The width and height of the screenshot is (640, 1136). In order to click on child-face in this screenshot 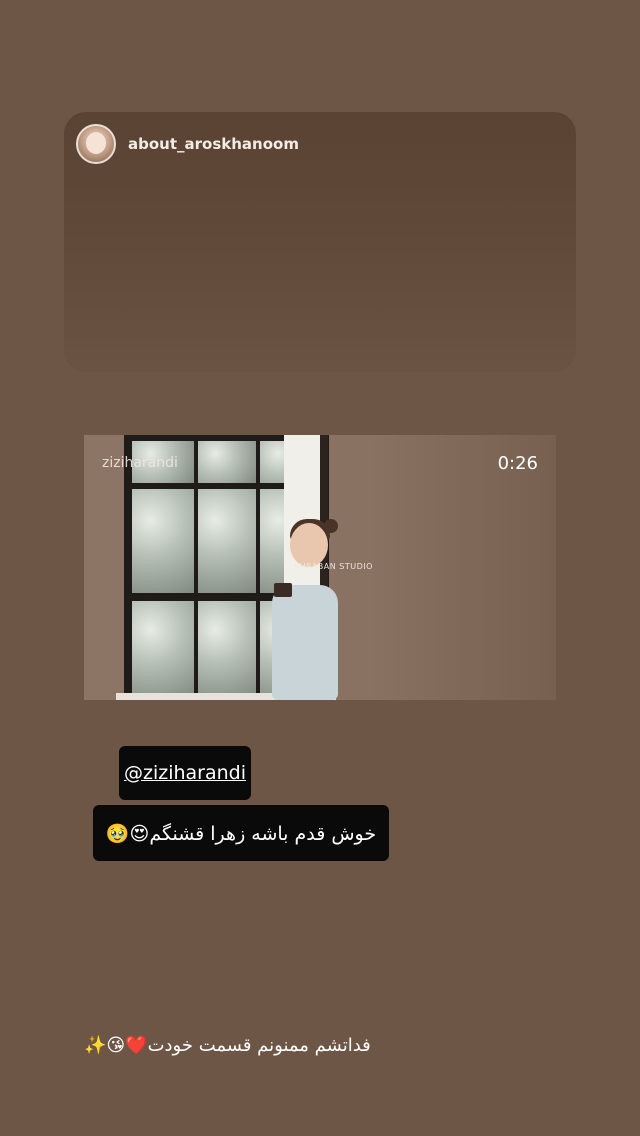, I will do `click(309, 545)`.